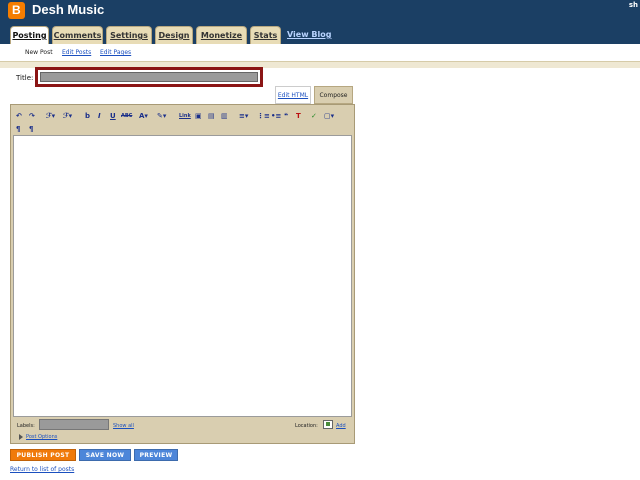 This screenshot has height=480, width=640. Describe the element at coordinates (50, 116) in the screenshot. I see `font-family-icon: ℱ▾` at that location.